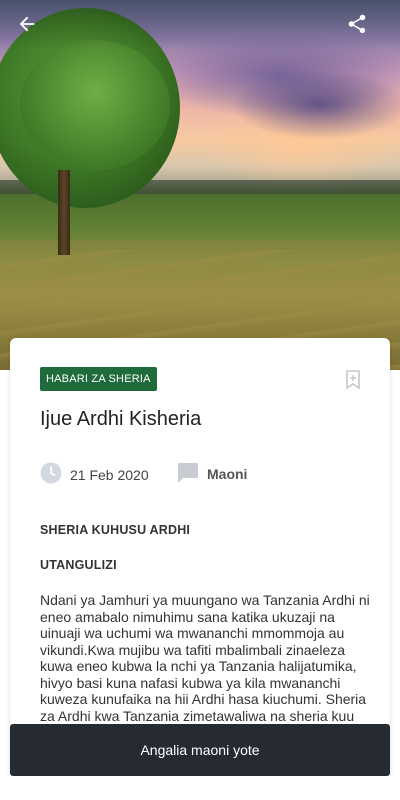 The width and height of the screenshot is (400, 800). I want to click on article-title: Ijue Ardhi Kisheria, so click(121, 419).